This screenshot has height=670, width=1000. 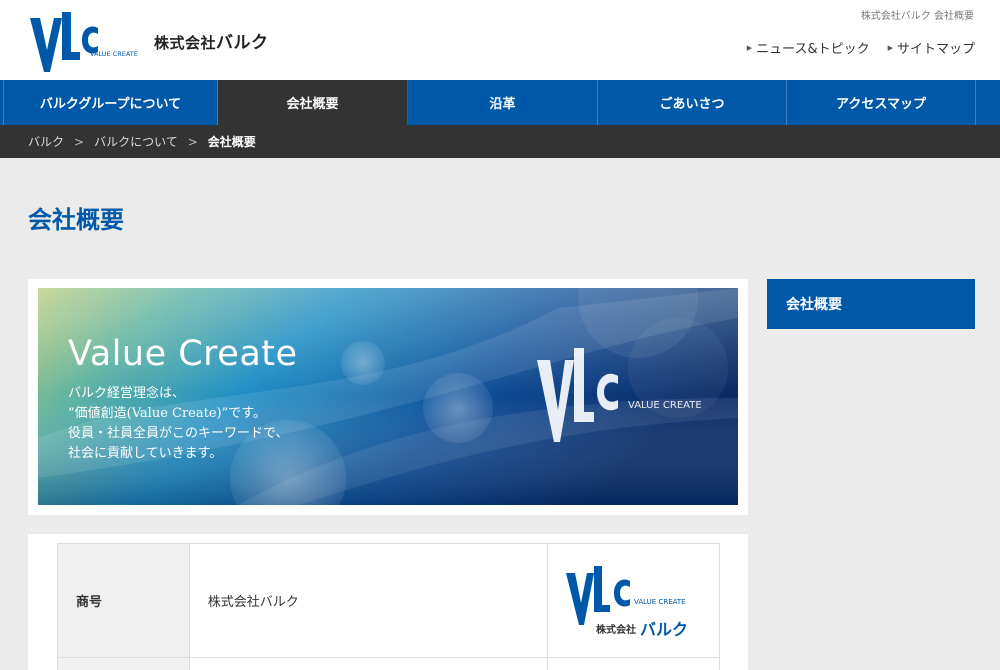 I want to click on breadcrumb-about: バルクについて, so click(x=136, y=141).